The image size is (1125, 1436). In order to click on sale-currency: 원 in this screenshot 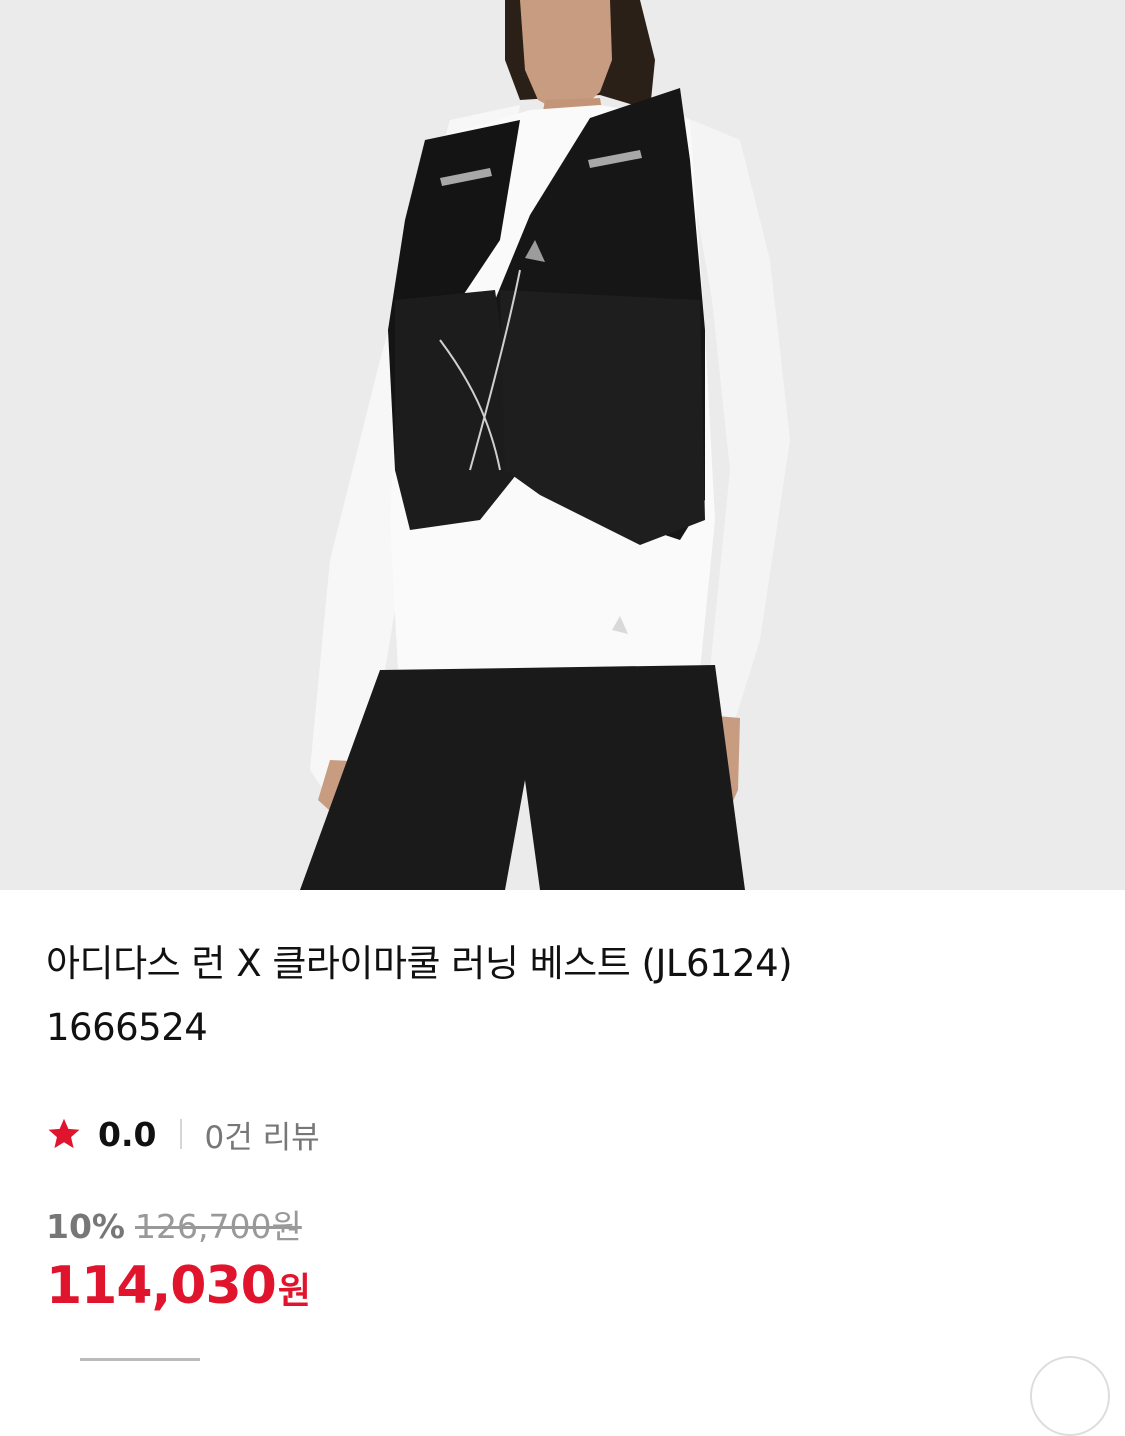, I will do `click(294, 1291)`.